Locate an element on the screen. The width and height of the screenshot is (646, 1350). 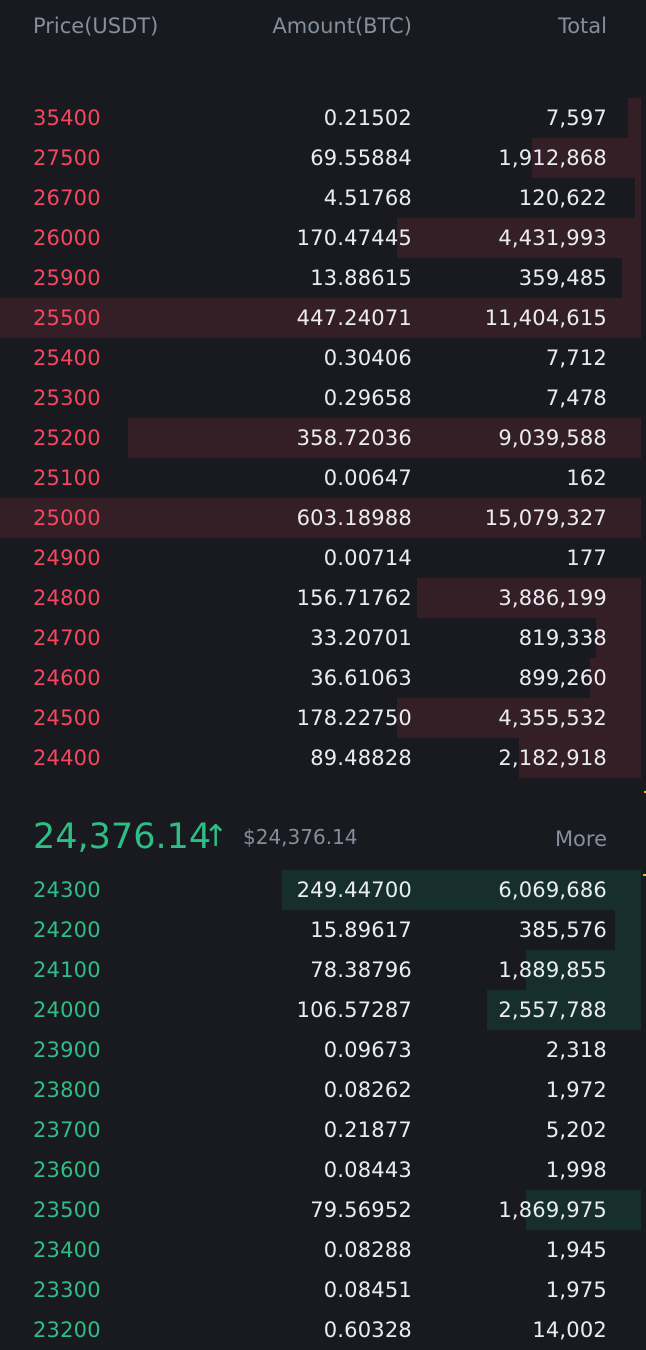
ask-order-row: 25200 358.72036 9,039,588 is located at coordinates (323, 438).